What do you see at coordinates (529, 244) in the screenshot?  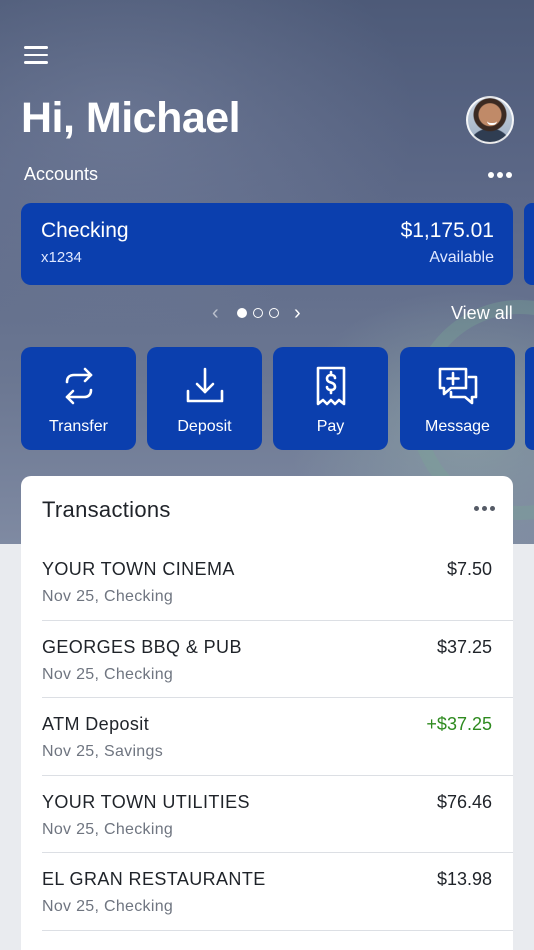 I see `next-account-card-peek` at bounding box center [529, 244].